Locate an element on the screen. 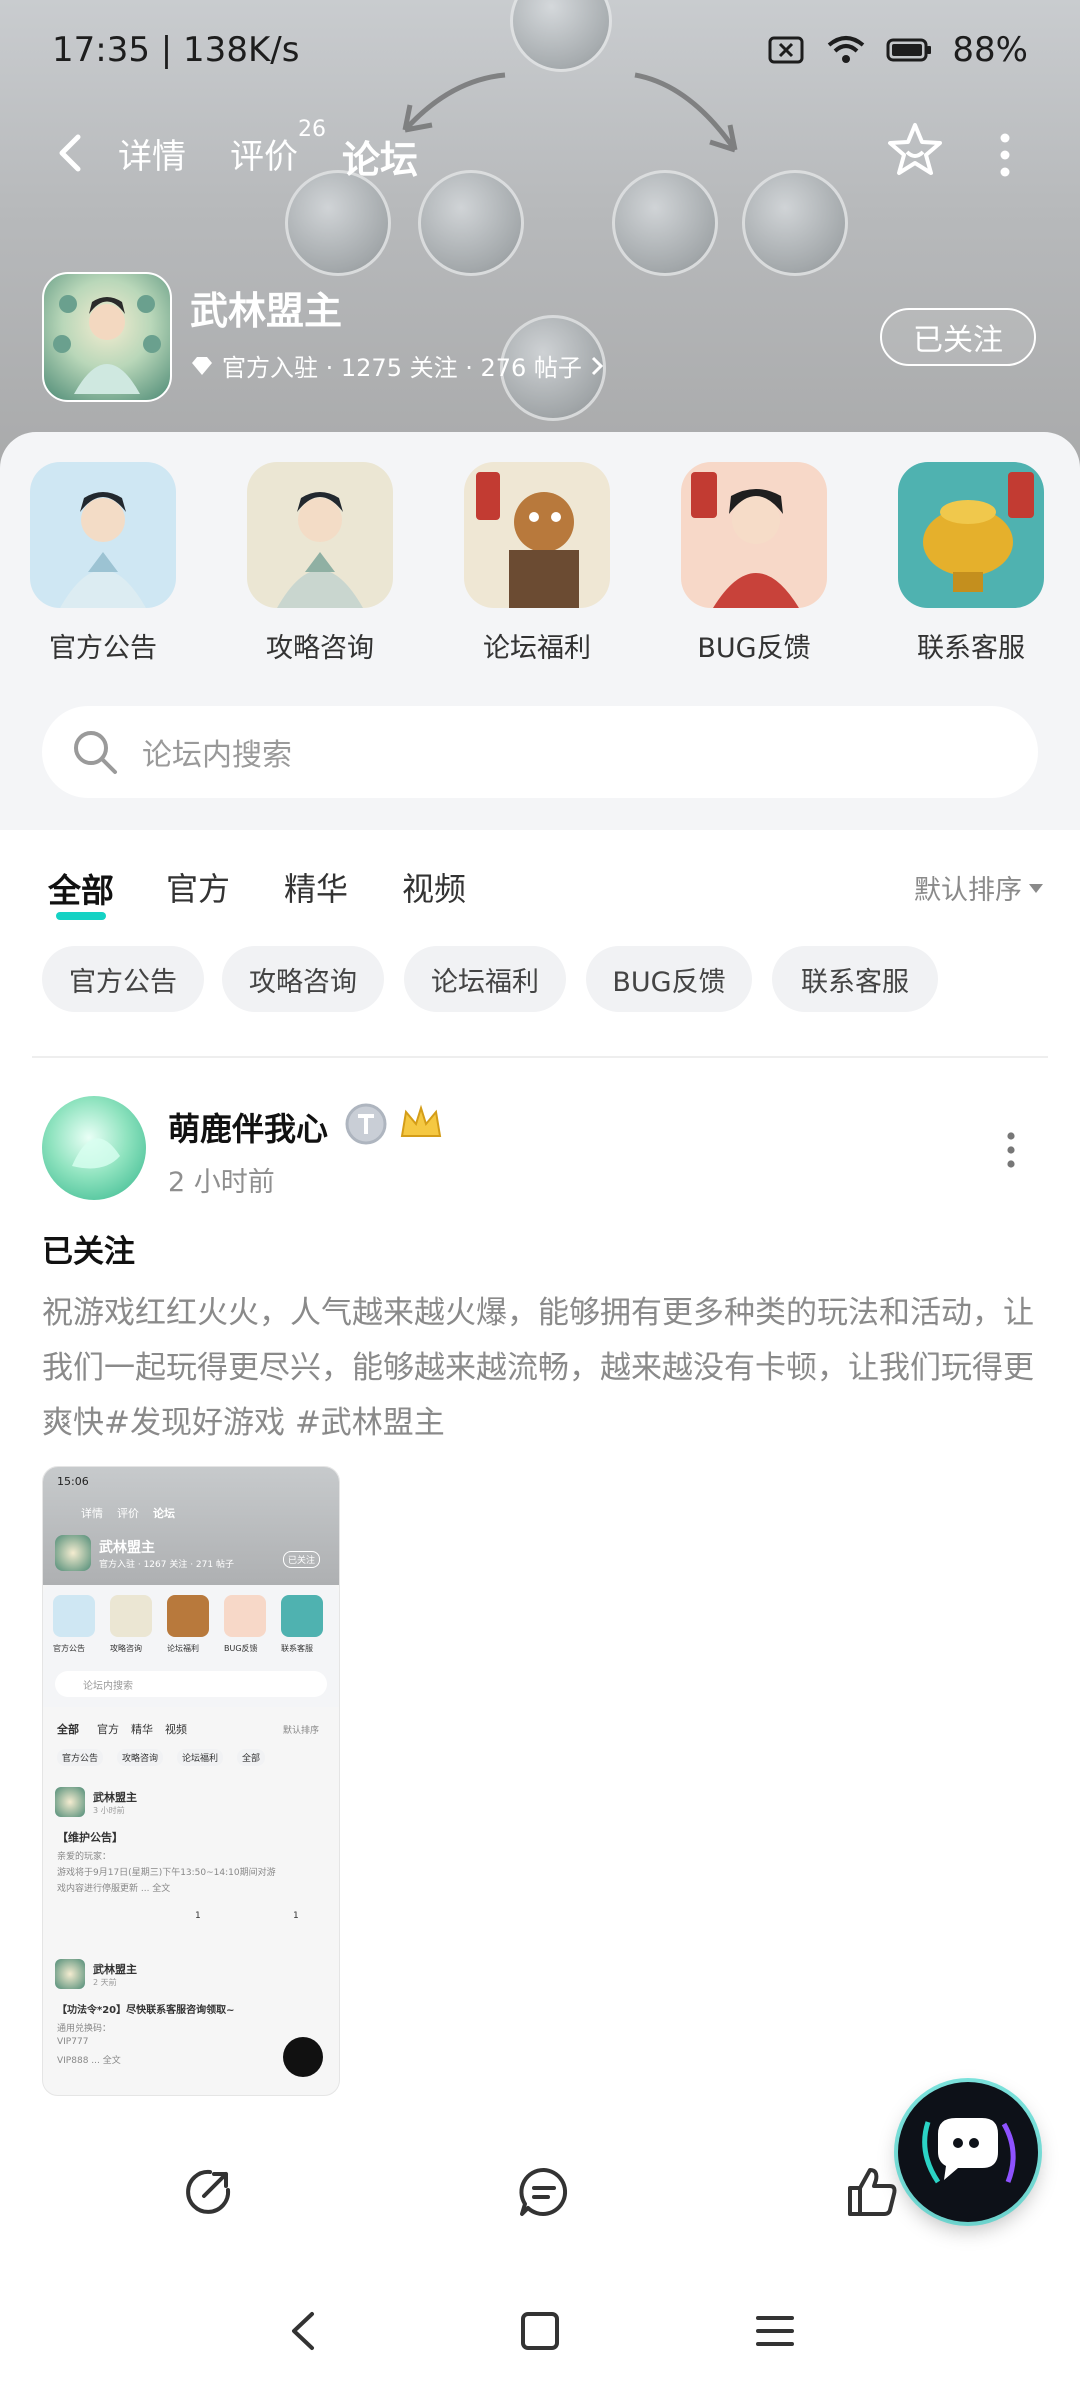 The height and width of the screenshot is (2400, 1080). chip-bug-report: BUG反馈 is located at coordinates (669, 979).